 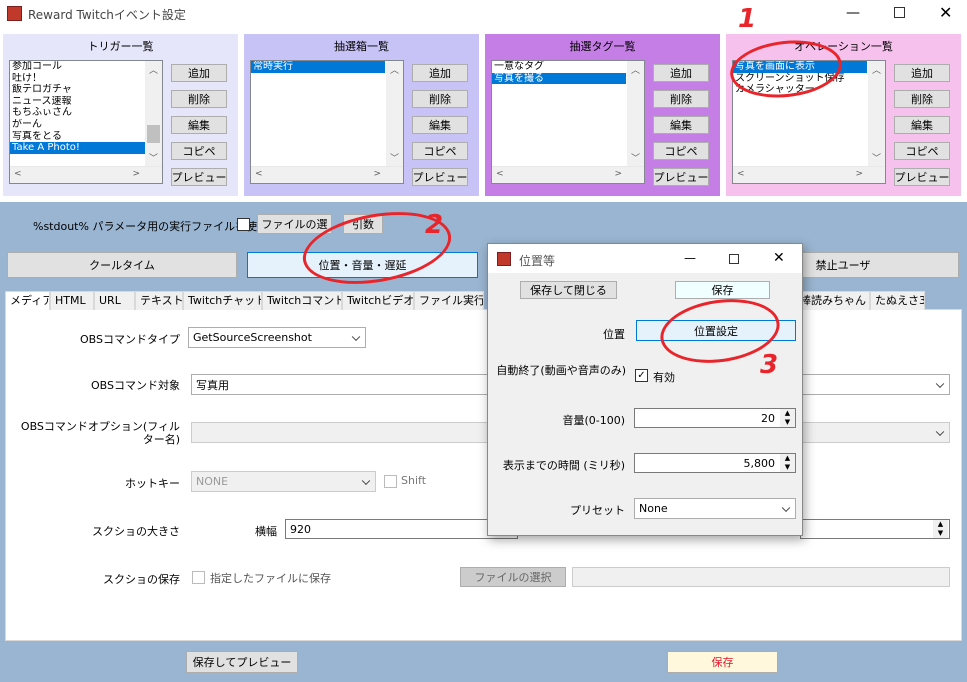 What do you see at coordinates (559, 67) in the screenshot?
I see `list-item: 一意なタグ` at bounding box center [559, 67].